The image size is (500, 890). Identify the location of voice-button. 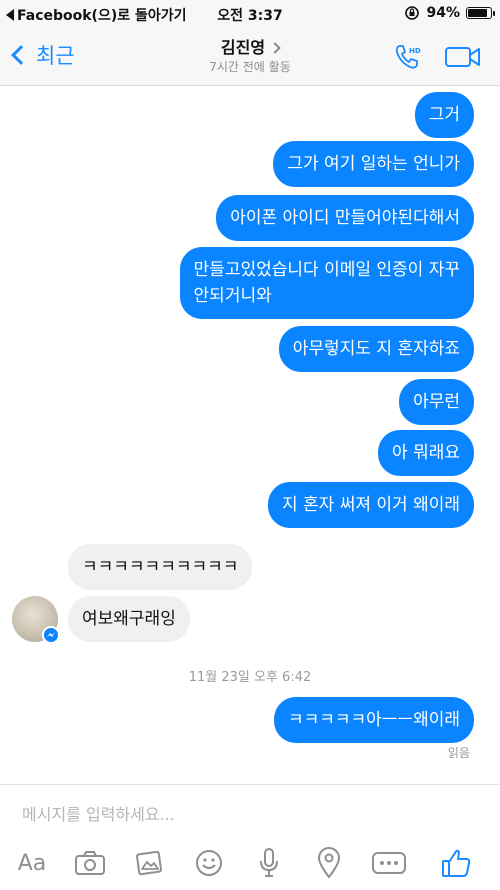
(269, 863).